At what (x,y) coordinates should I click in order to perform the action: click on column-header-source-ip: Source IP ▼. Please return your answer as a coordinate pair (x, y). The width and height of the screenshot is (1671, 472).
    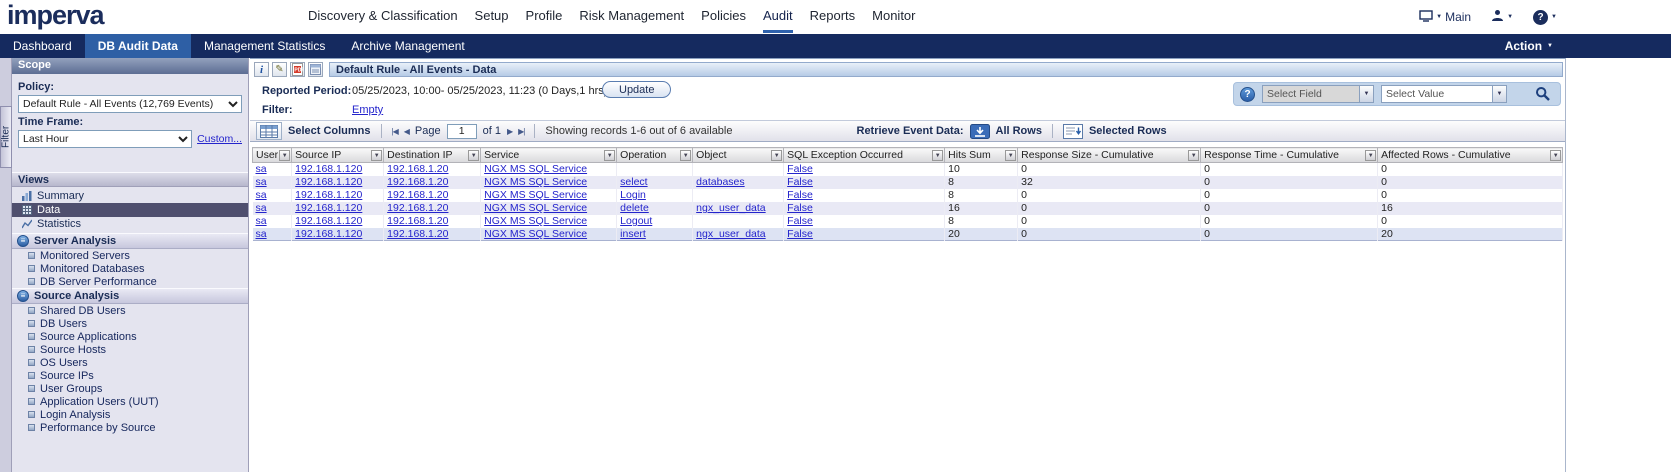
    Looking at the image, I should click on (338, 155).